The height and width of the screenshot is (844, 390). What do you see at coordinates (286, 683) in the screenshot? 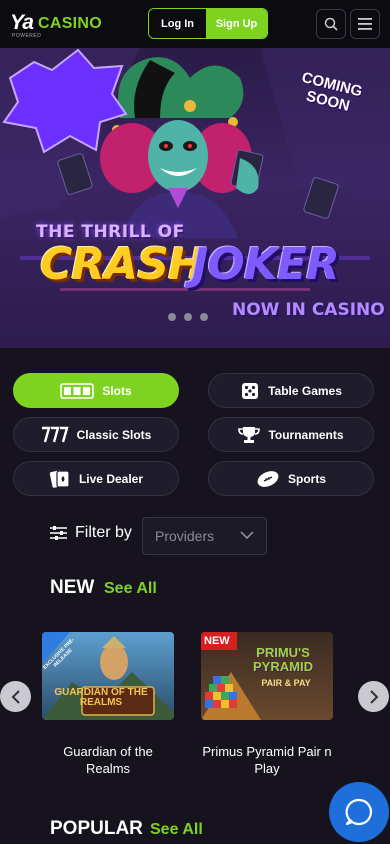
I see `game-thumb-subtitle: PAIR & PAY` at bounding box center [286, 683].